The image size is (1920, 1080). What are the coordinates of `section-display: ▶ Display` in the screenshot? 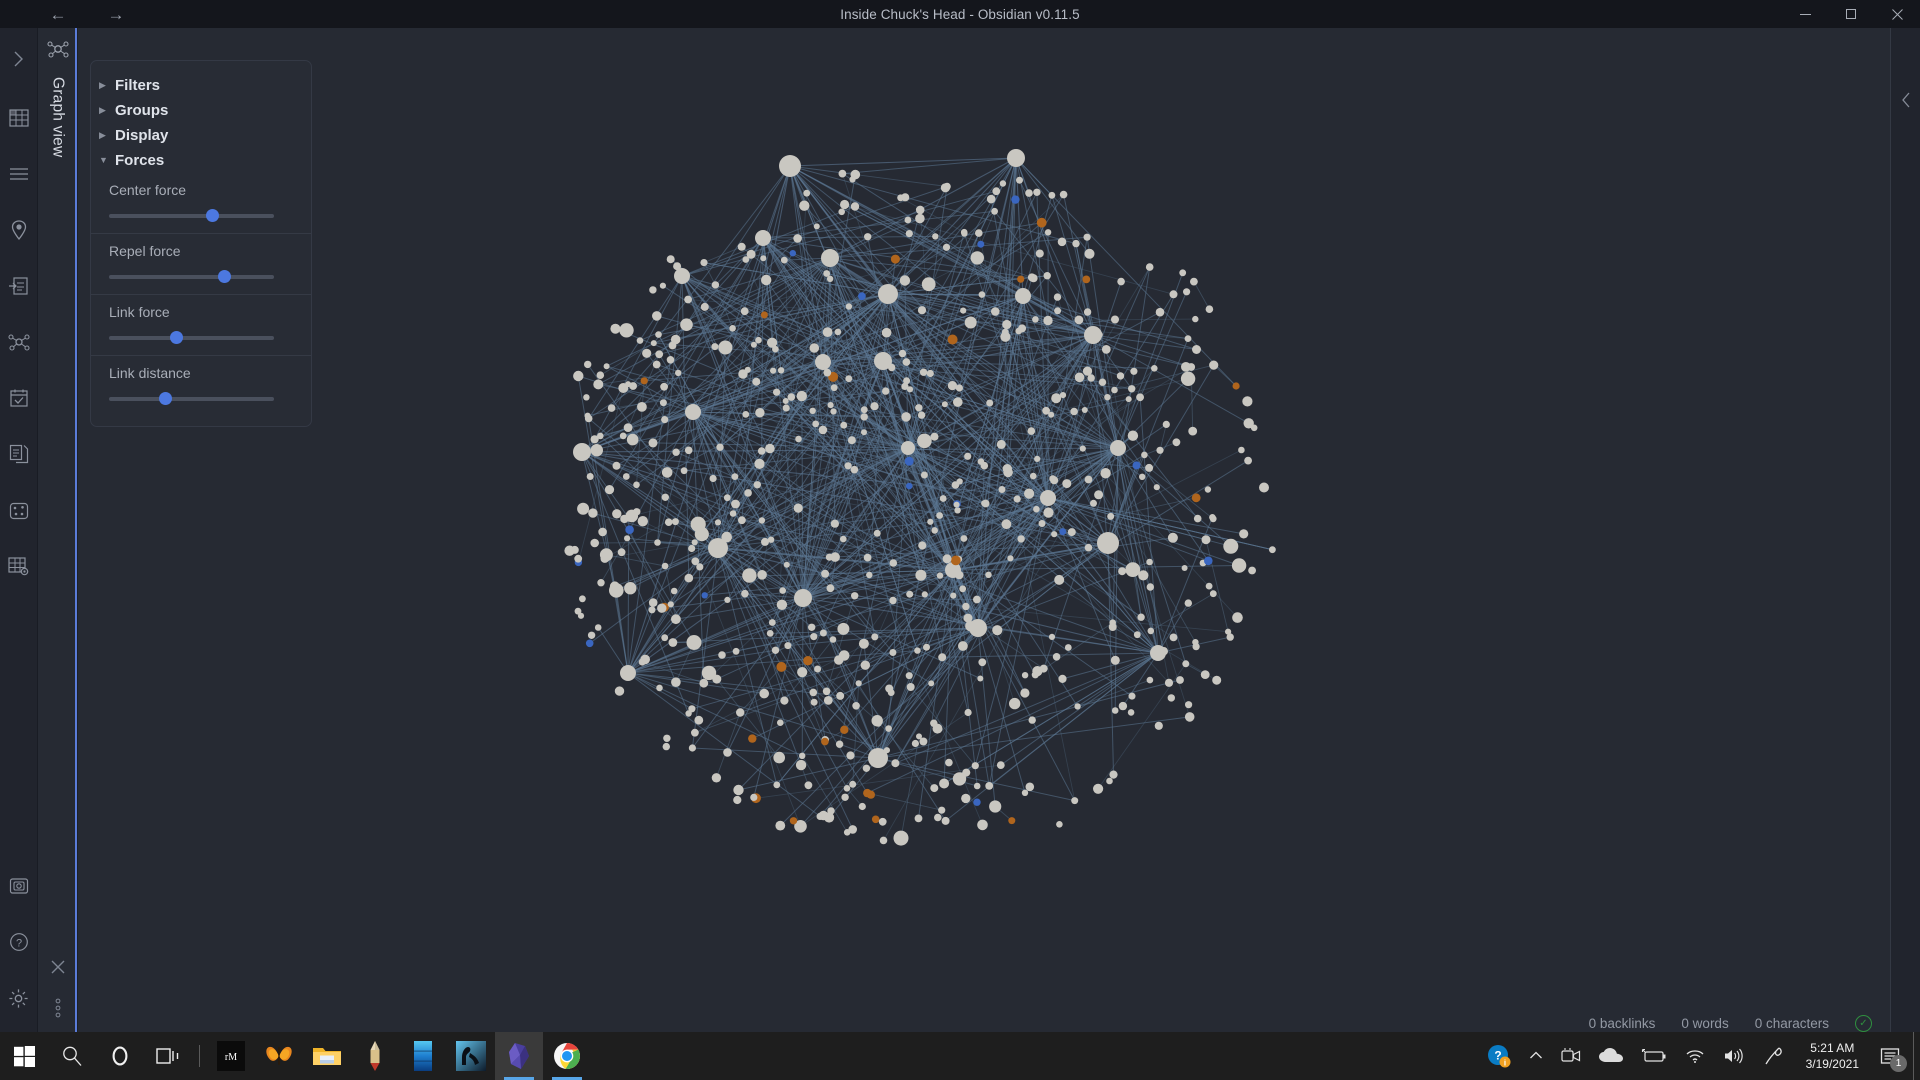 It's located at (201, 135).